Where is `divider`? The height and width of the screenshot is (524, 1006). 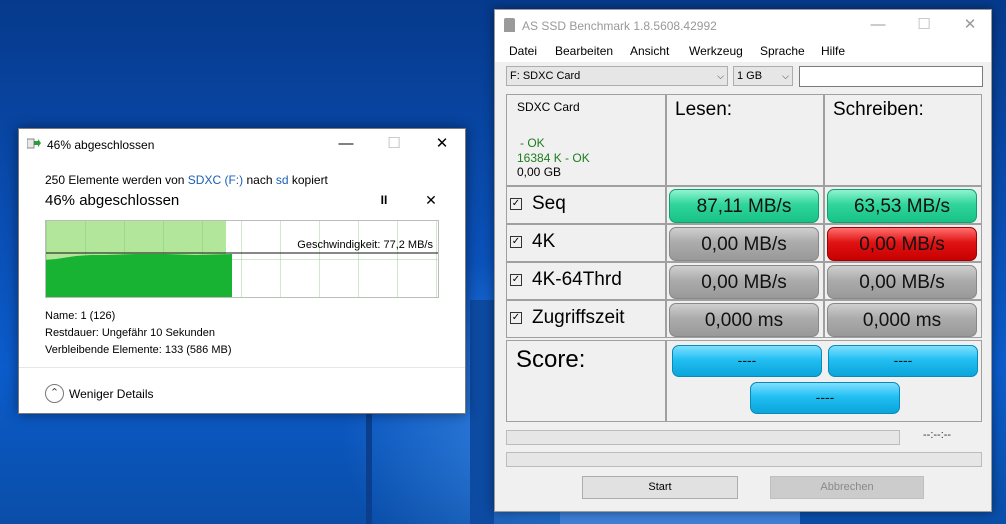 divider is located at coordinates (242, 367).